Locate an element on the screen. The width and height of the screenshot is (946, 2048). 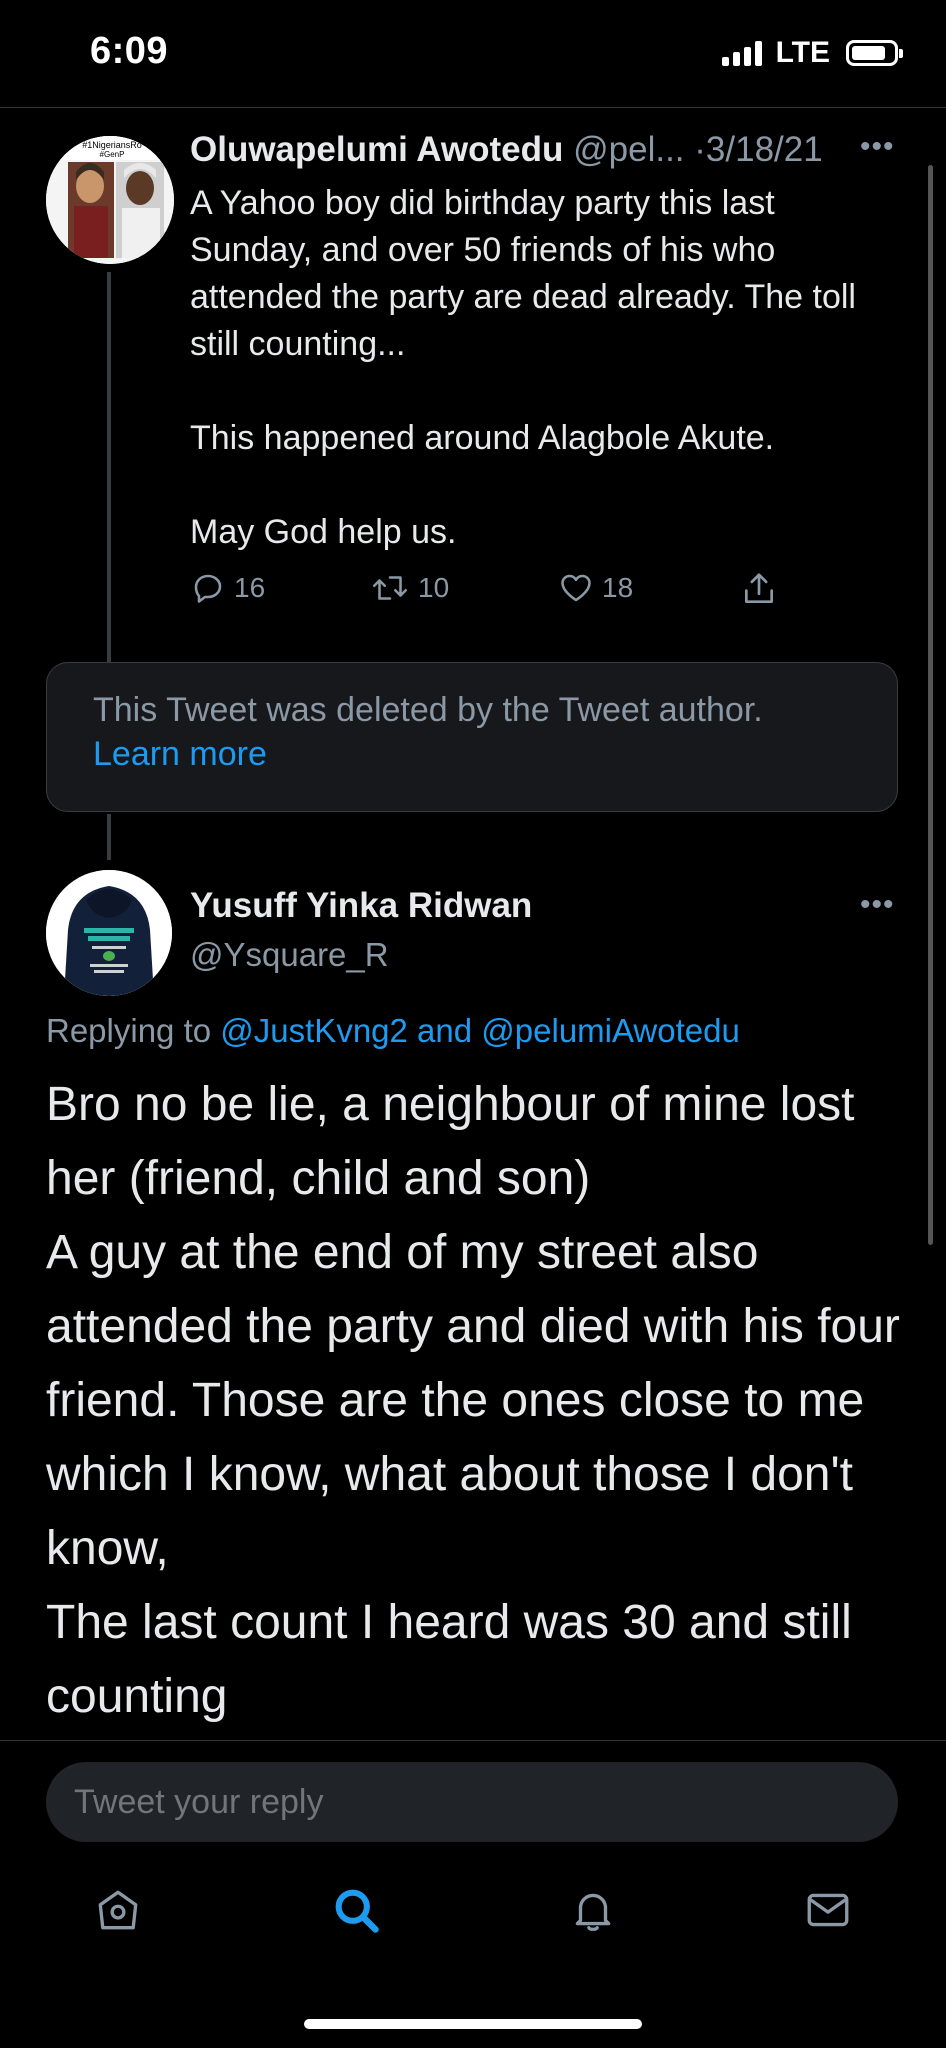
tab-notifications is located at coordinates (593, 1910).